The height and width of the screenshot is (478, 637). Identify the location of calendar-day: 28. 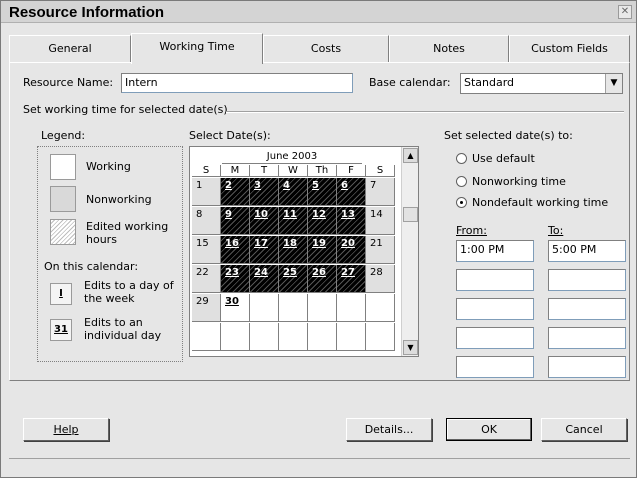
(380, 279).